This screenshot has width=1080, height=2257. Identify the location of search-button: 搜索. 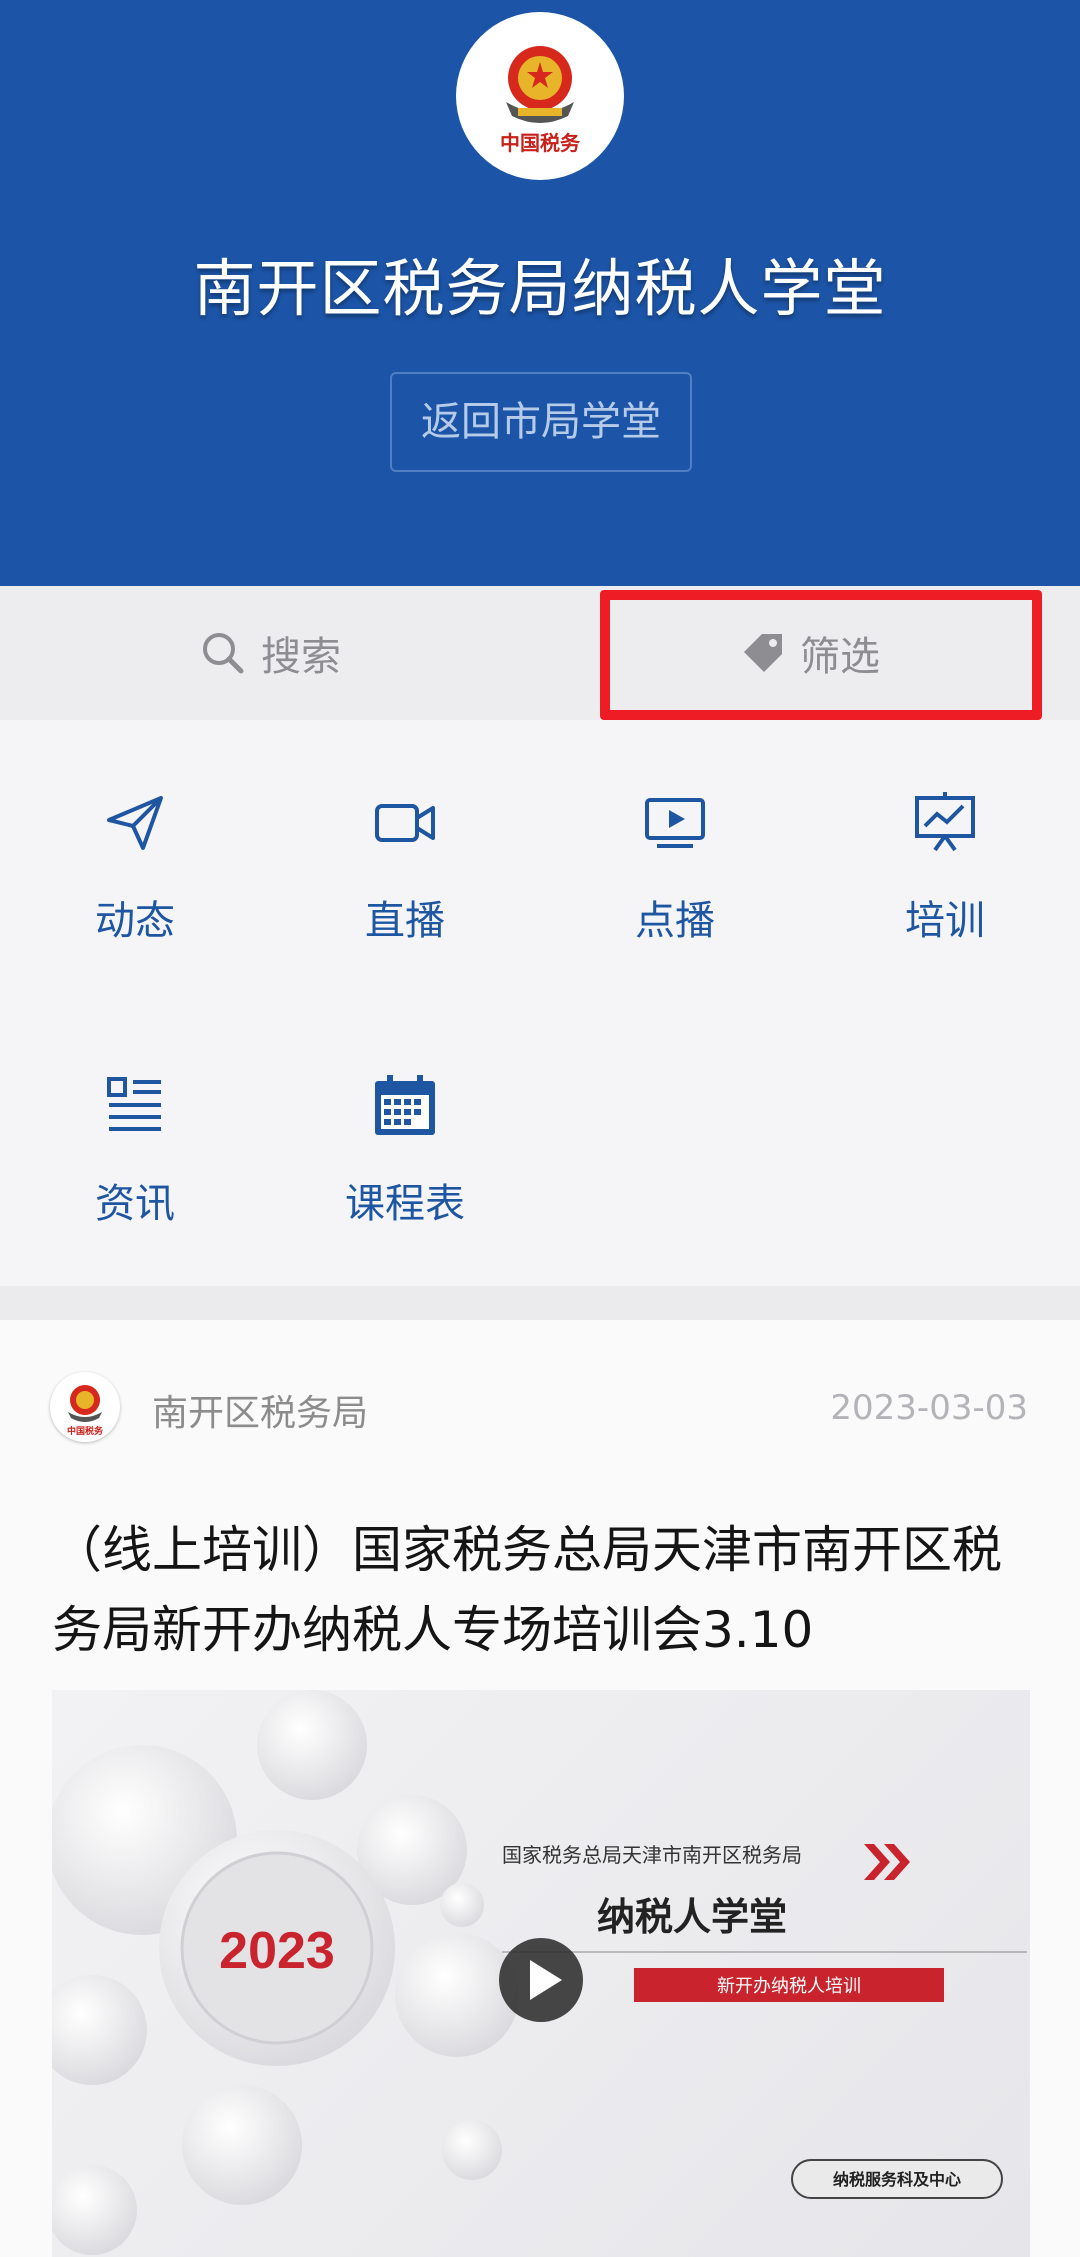
(270, 653).